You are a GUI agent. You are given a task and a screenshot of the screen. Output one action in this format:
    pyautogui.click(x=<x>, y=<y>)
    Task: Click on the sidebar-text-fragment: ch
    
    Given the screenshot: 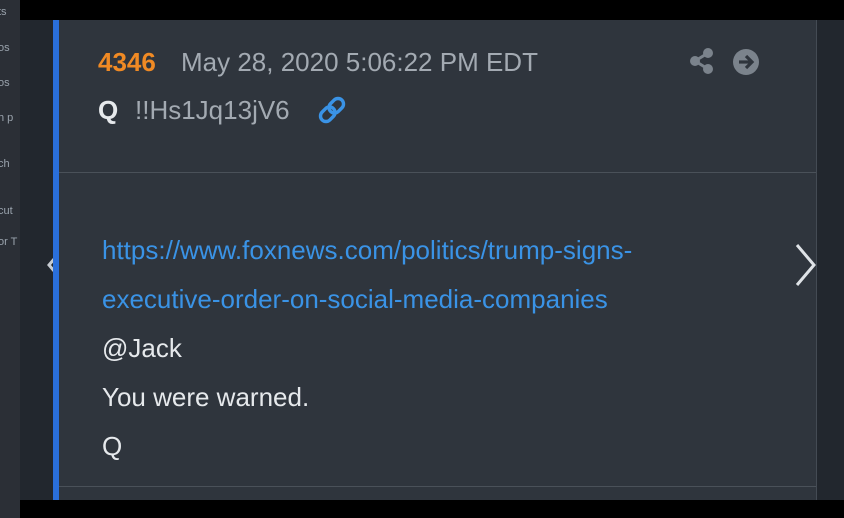 What is the action you would take?
    pyautogui.click(x=5, y=164)
    